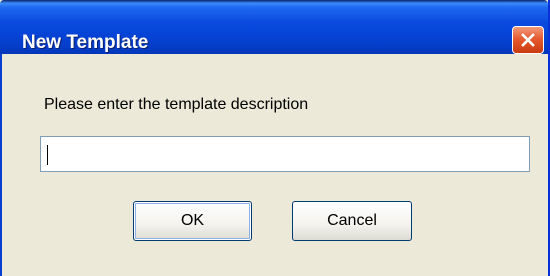  I want to click on close-icon, so click(528, 40).